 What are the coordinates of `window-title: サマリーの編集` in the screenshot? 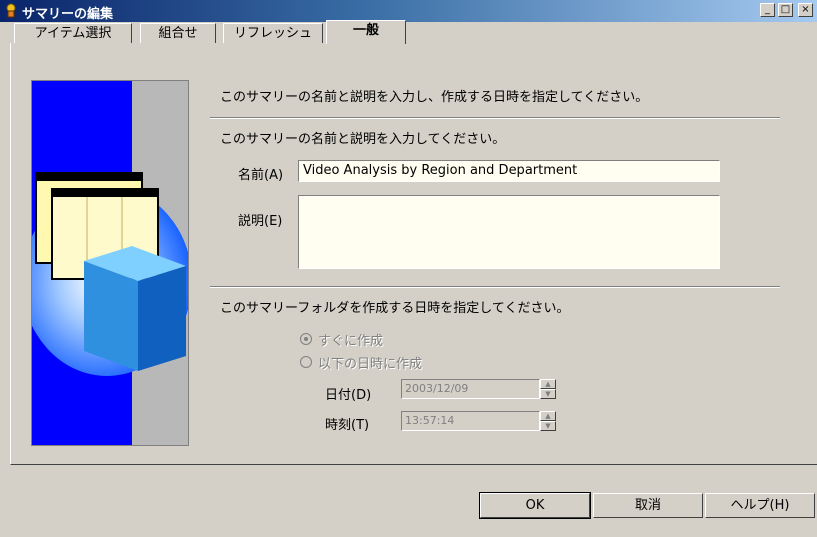 It's located at (68, 14).